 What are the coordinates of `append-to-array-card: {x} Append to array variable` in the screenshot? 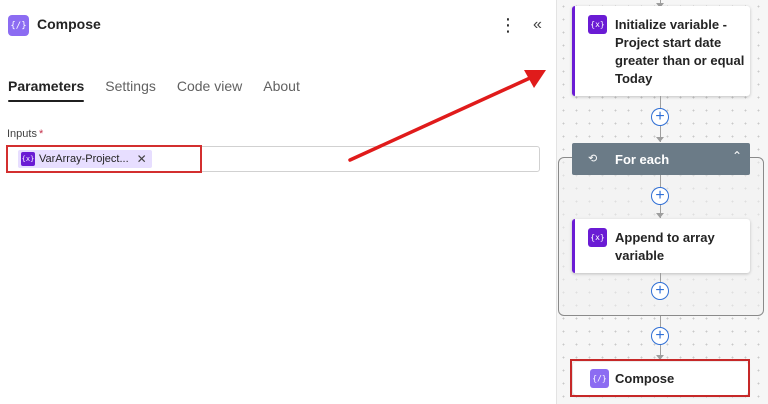 It's located at (661, 246).